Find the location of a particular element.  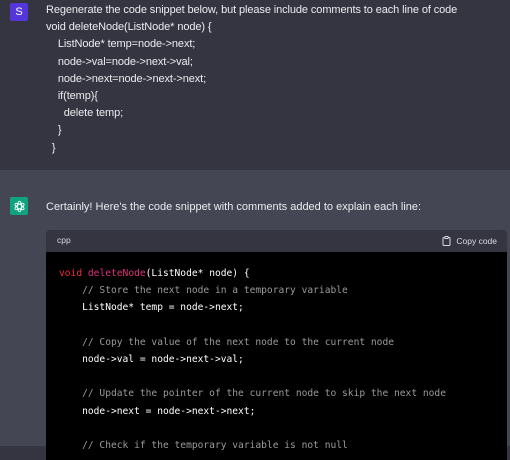

user-avatar: S is located at coordinates (19, 12).